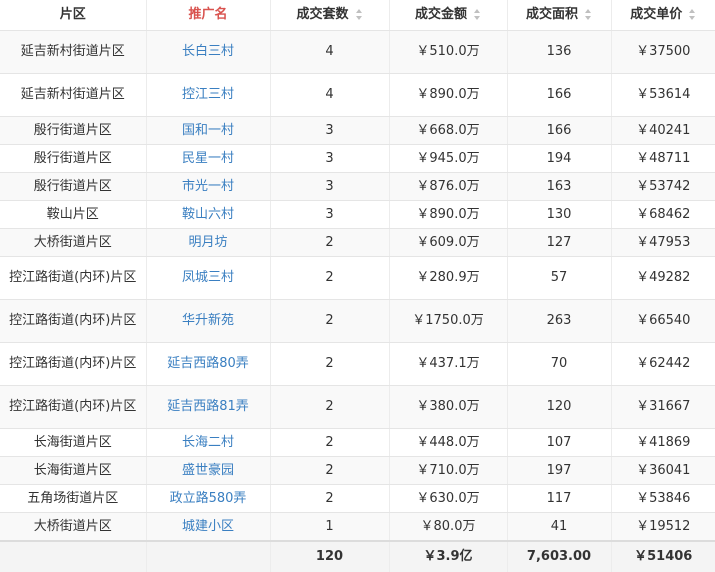  Describe the element at coordinates (559, 278) in the screenshot. I see `cell-size: 57` at that location.